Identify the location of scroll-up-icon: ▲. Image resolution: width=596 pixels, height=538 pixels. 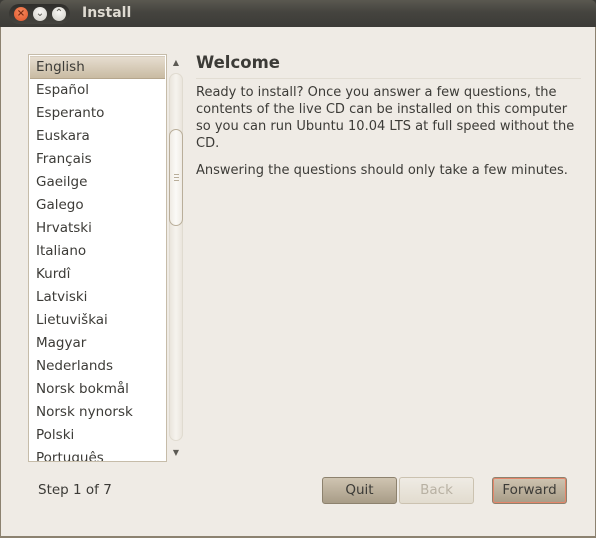
(176, 63).